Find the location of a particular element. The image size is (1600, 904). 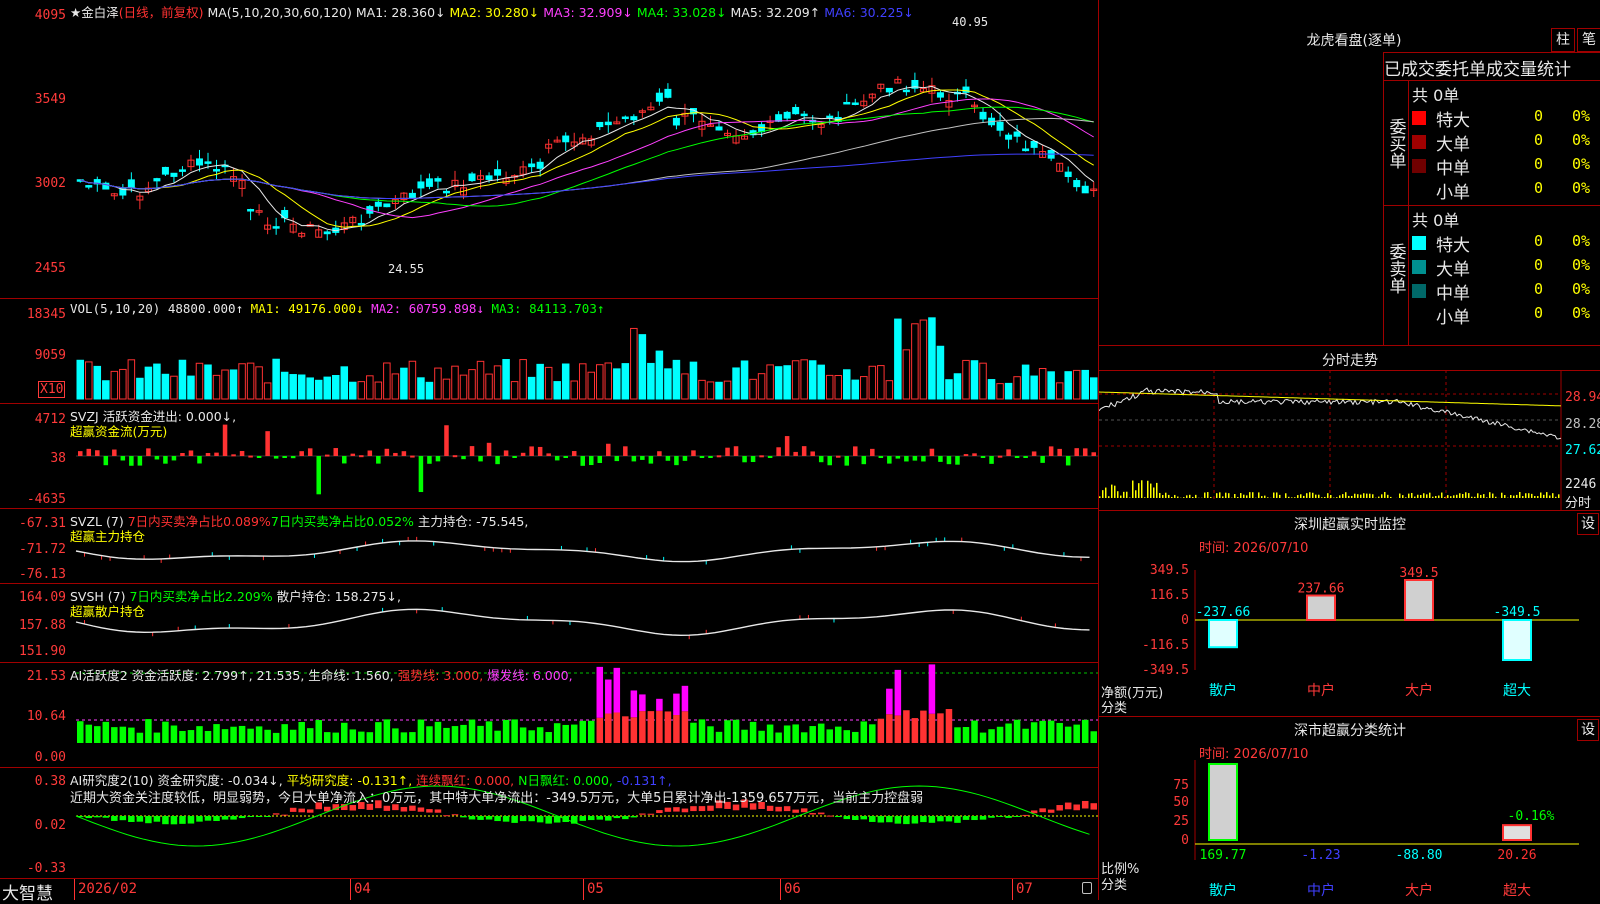

monitor-category: 中户 is located at coordinates (1321, 690).